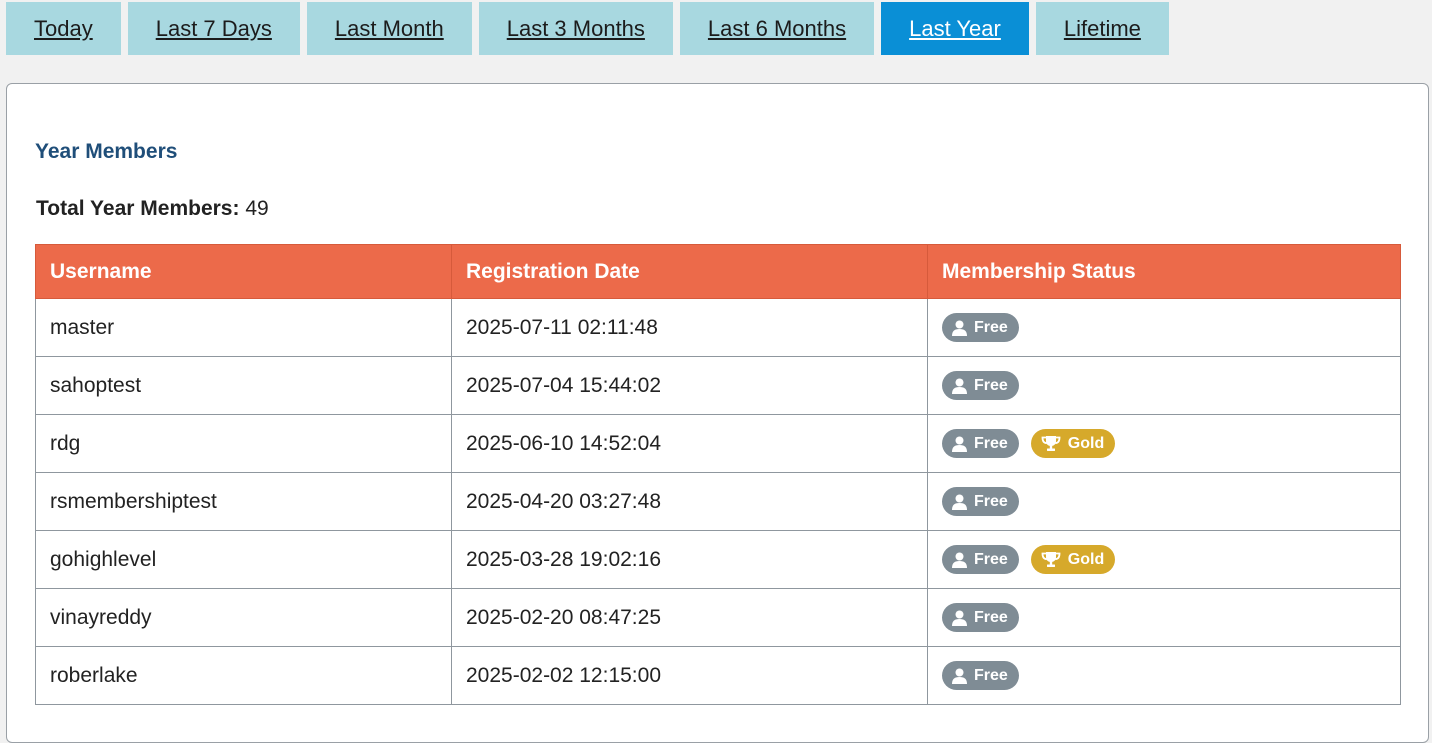 This screenshot has width=1432, height=743. I want to click on tab-last-7-days: Last 7 Days, so click(213, 28).